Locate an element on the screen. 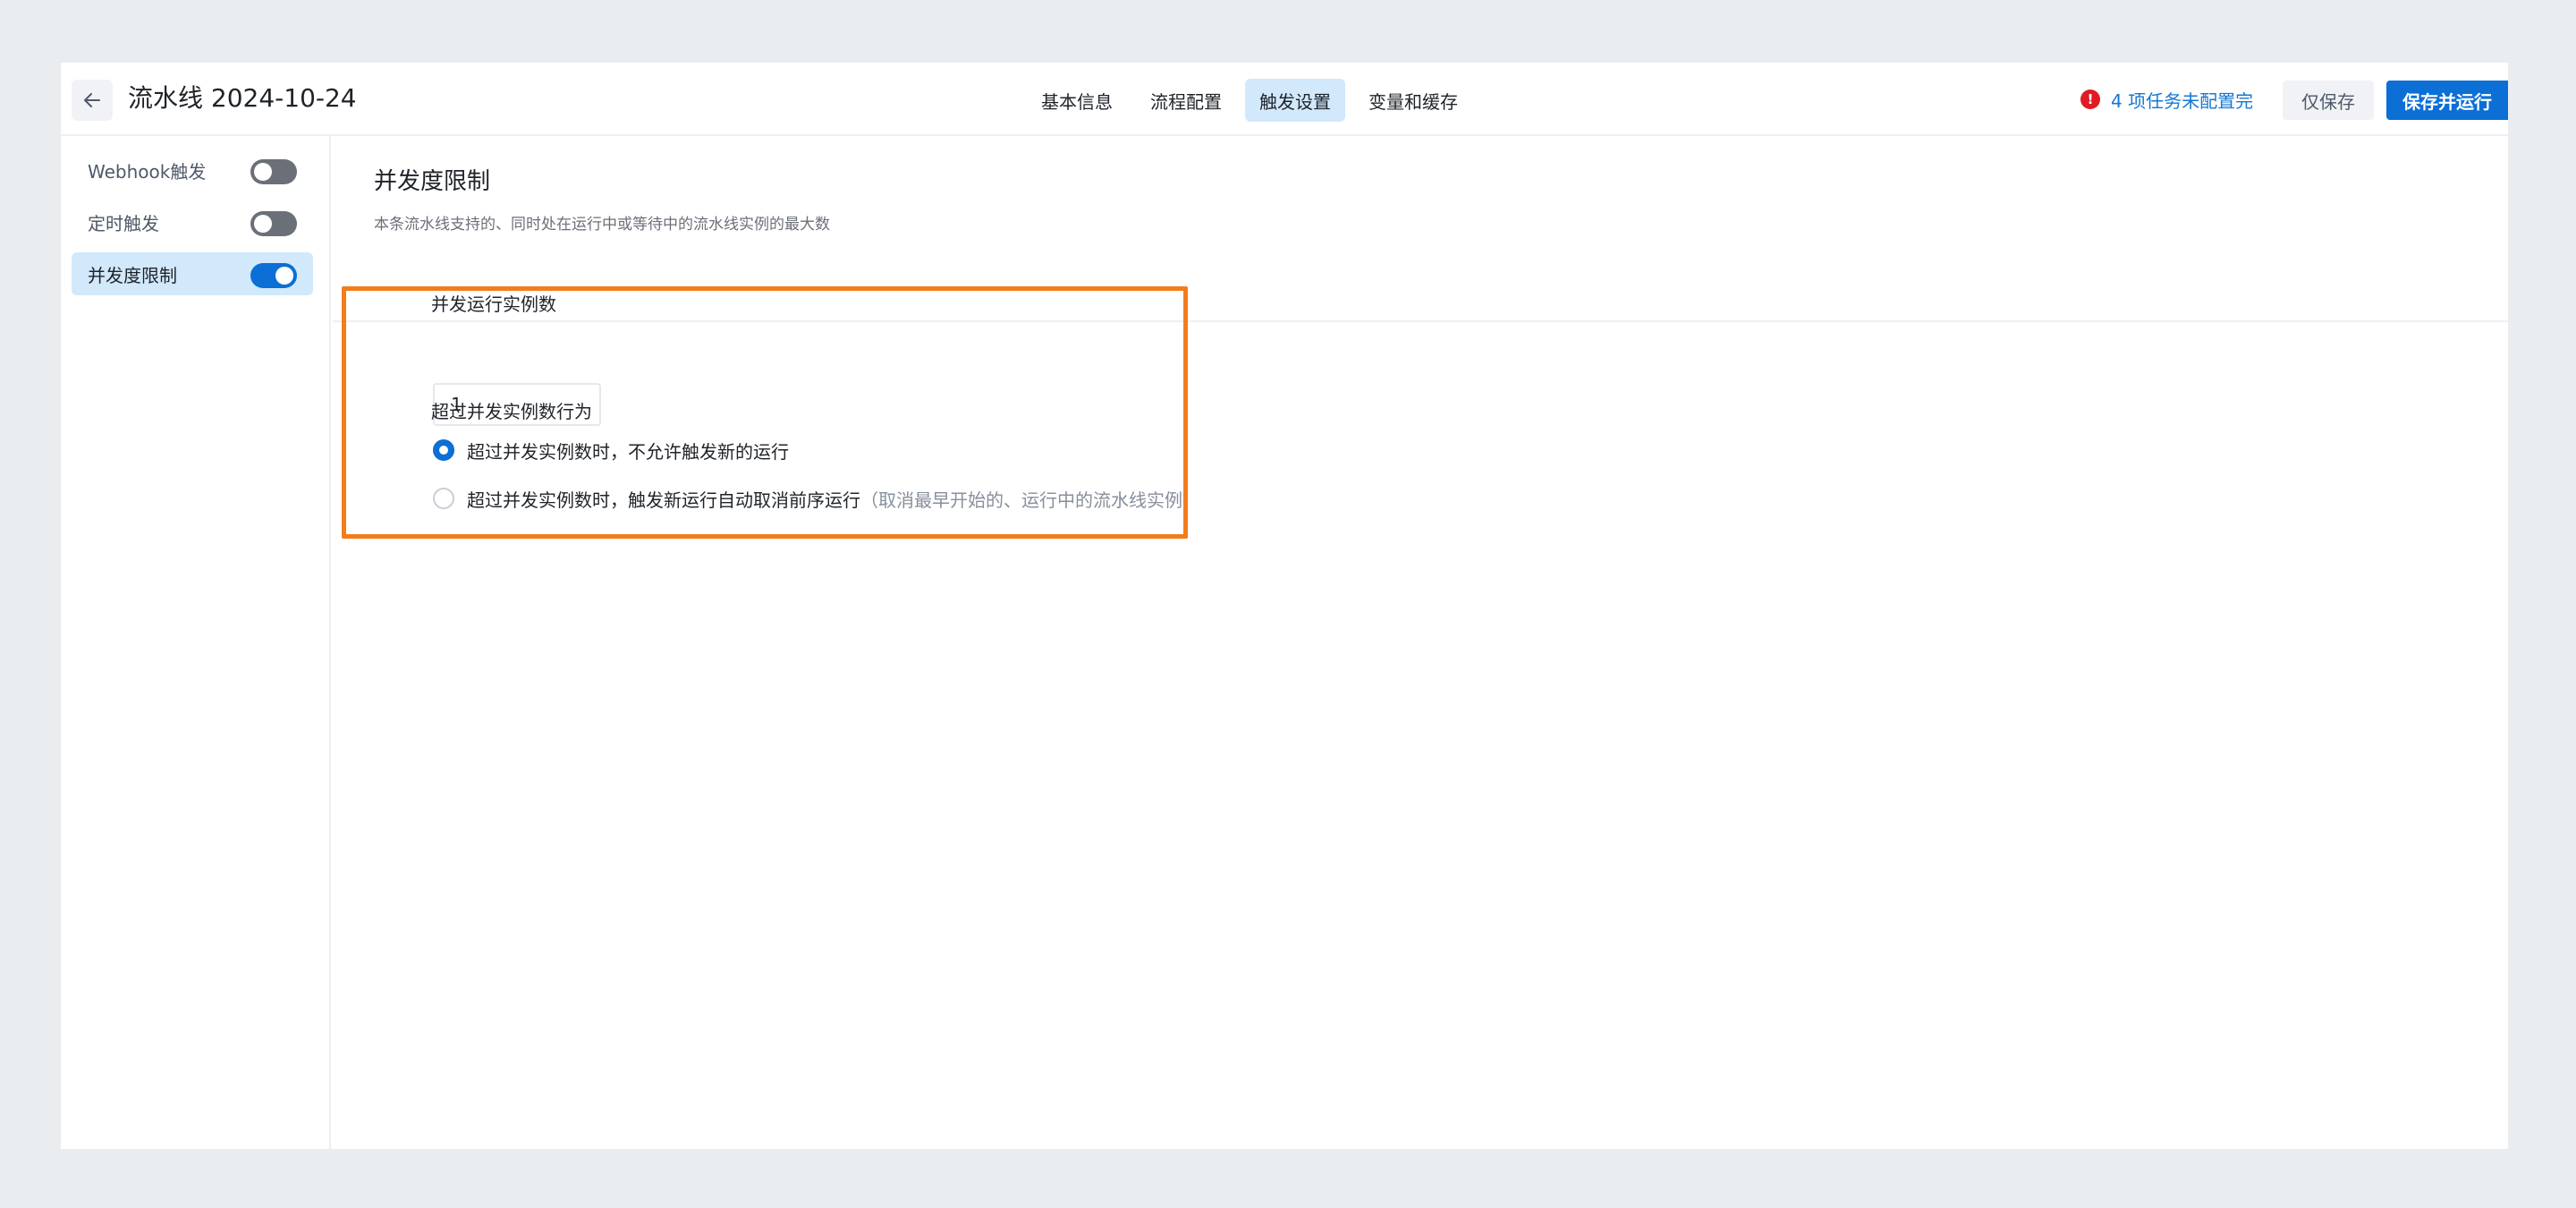 Image resolution: width=2576 pixels, height=1208 pixels. over-limit-behavior-label: 超过并发实例数行为 is located at coordinates (511, 411).